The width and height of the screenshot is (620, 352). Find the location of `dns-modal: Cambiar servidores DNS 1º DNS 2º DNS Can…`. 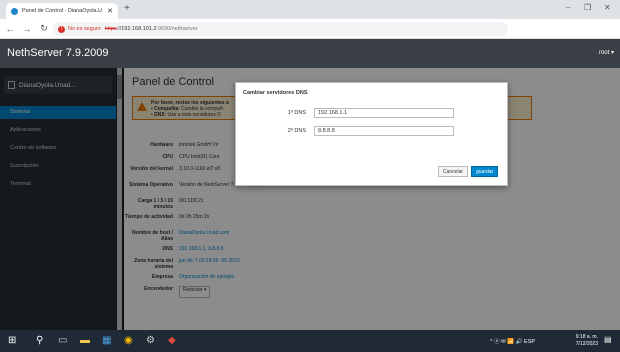

dns-modal: Cambiar servidores DNS 1º DNS 2º DNS Can… is located at coordinates (371, 134).